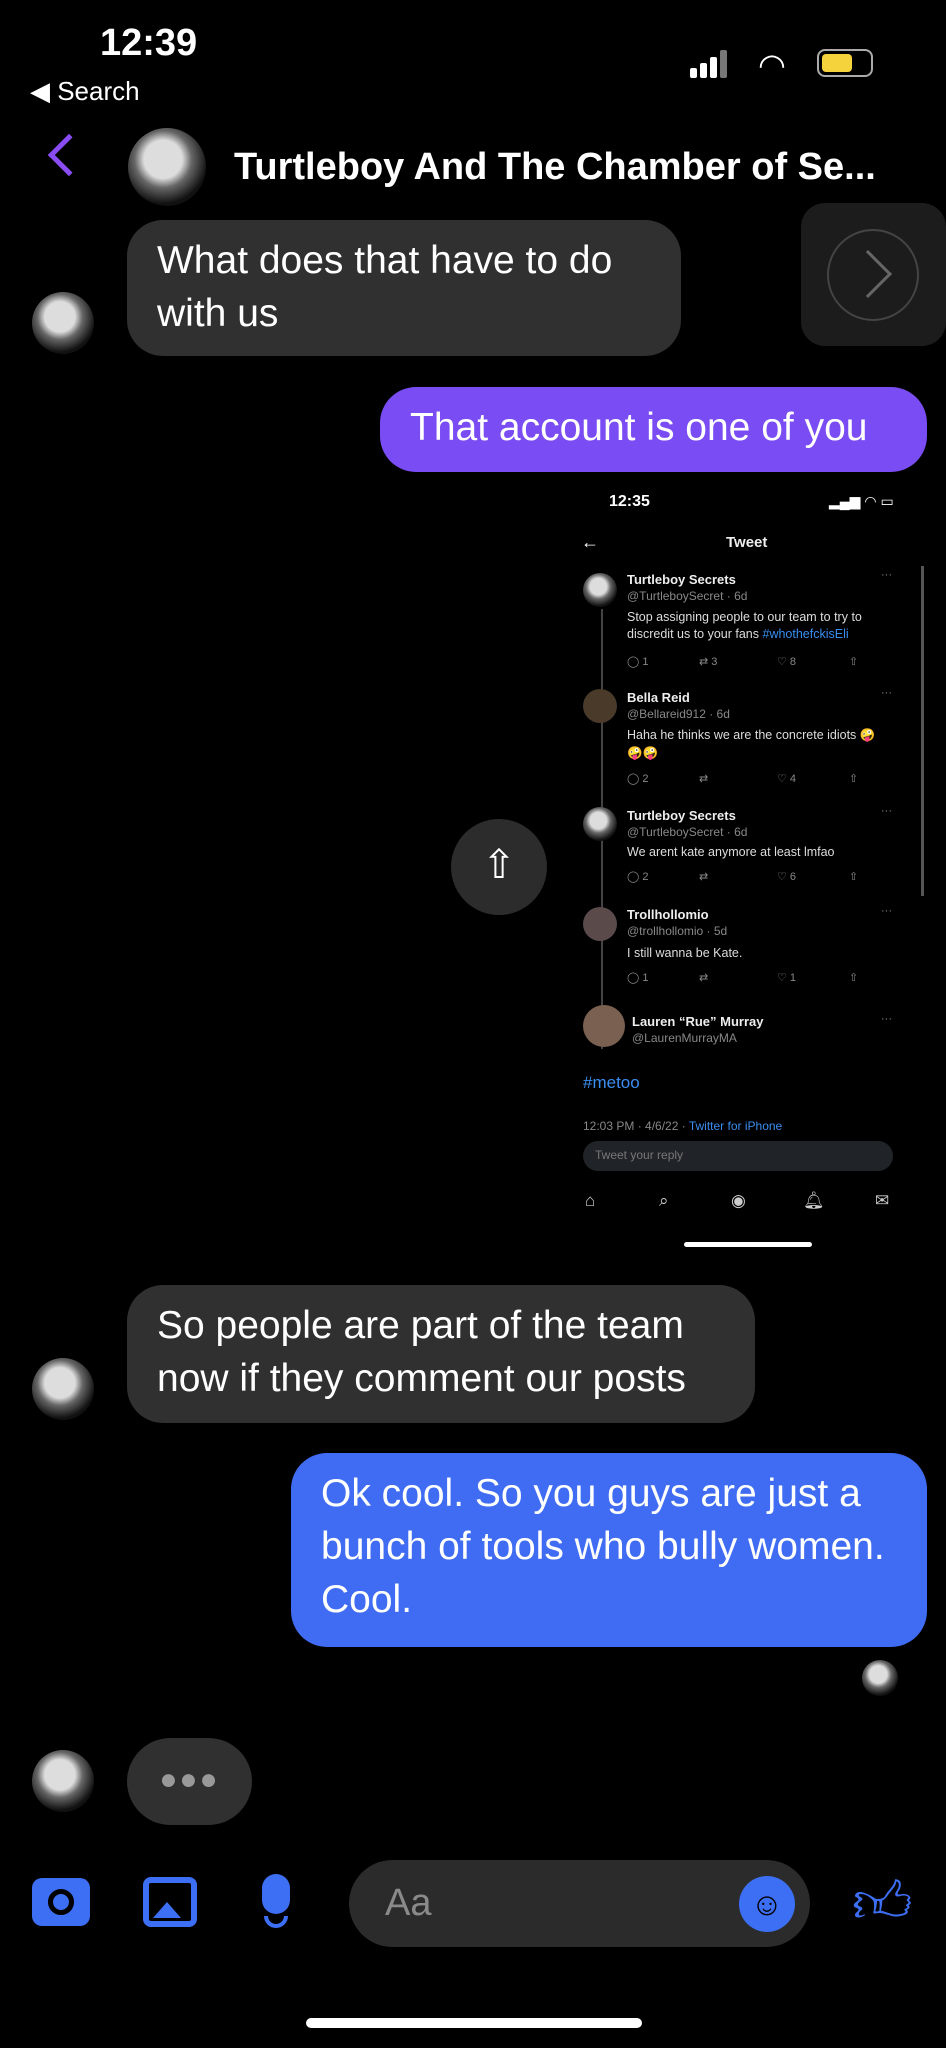 This screenshot has width=946, height=2048. Describe the element at coordinates (639, 1155) in the screenshot. I see `reply-placeholder: Tweet your reply` at that location.